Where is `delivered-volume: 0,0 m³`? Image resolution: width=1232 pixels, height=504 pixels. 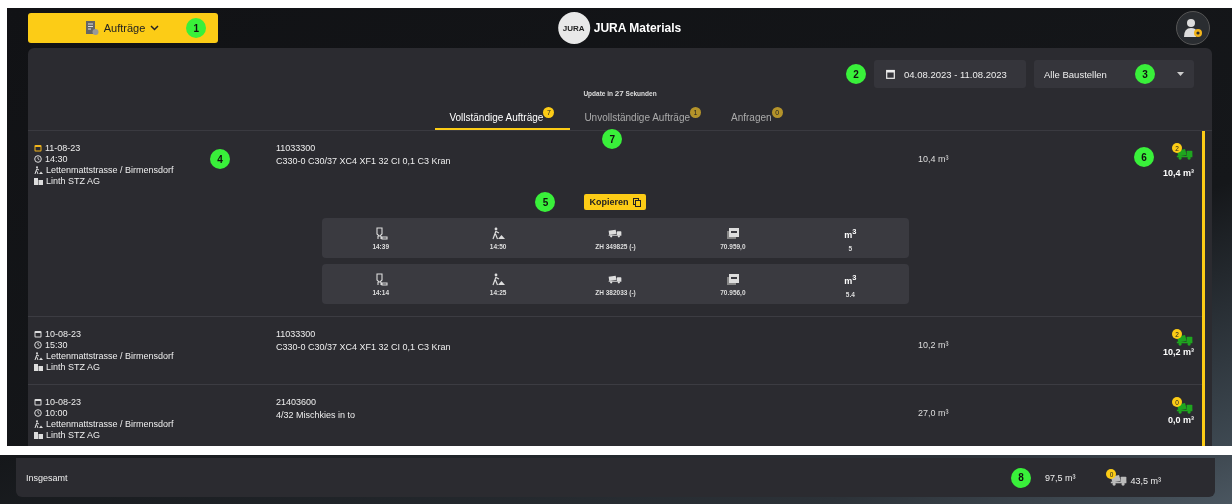 delivered-volume: 0,0 m³ is located at coordinates (1181, 420).